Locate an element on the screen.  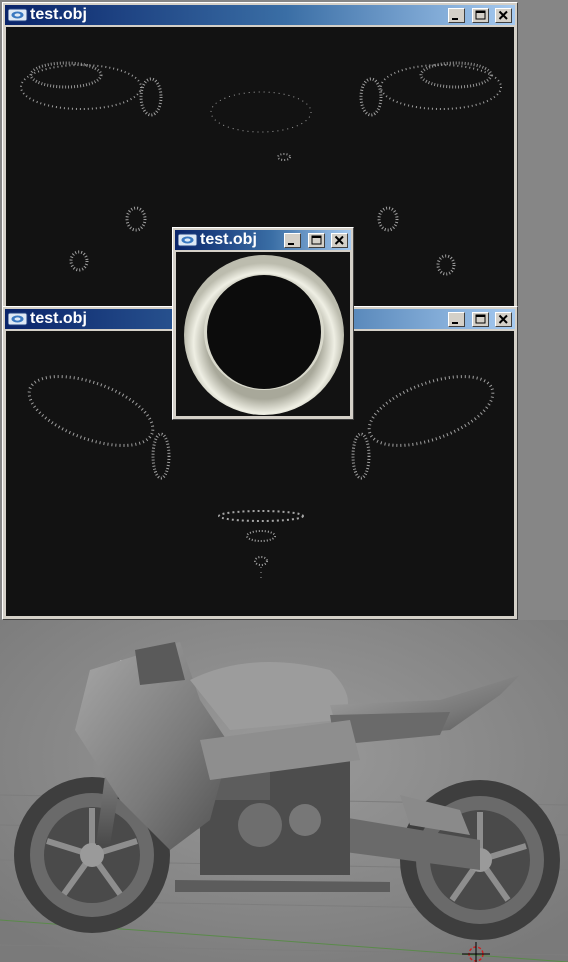
torus-render is located at coordinates (264, 335).